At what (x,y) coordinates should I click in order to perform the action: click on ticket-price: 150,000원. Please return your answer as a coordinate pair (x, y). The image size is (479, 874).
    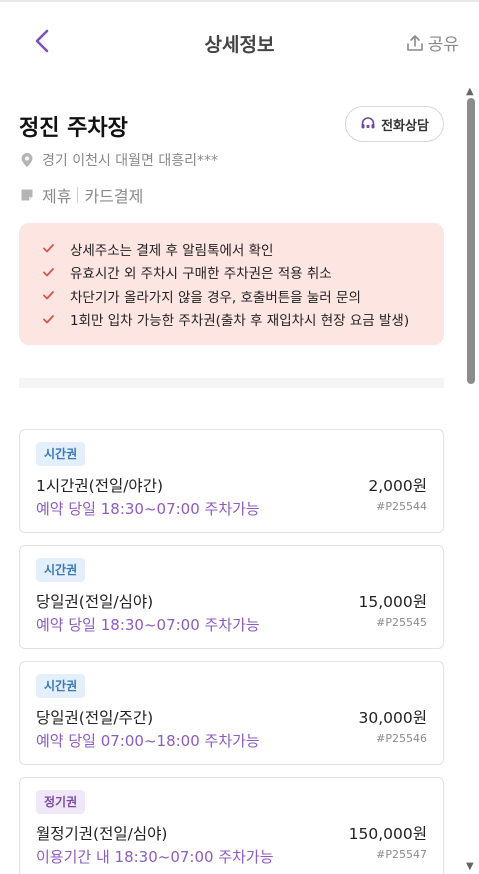
    Looking at the image, I should click on (387, 834).